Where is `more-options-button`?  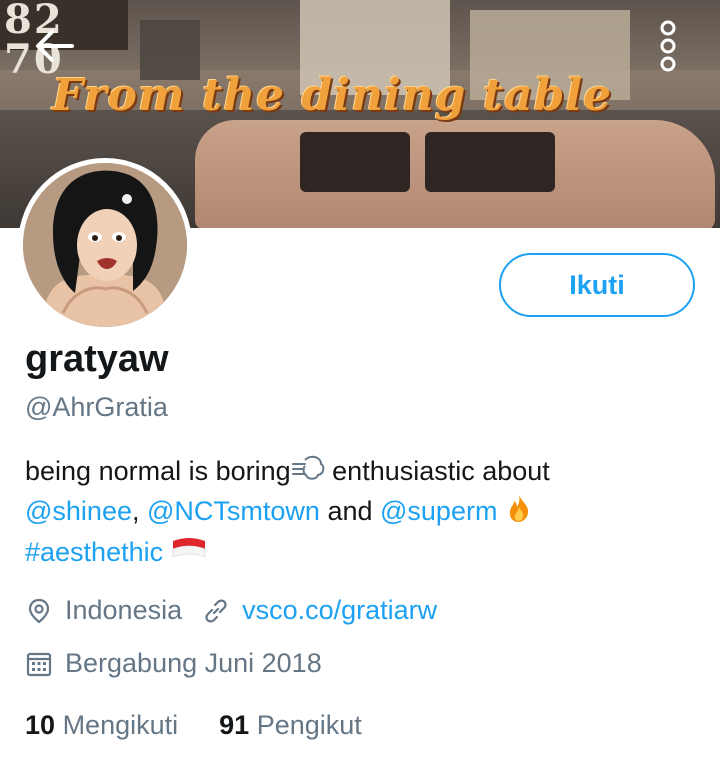 more-options-button is located at coordinates (668, 47).